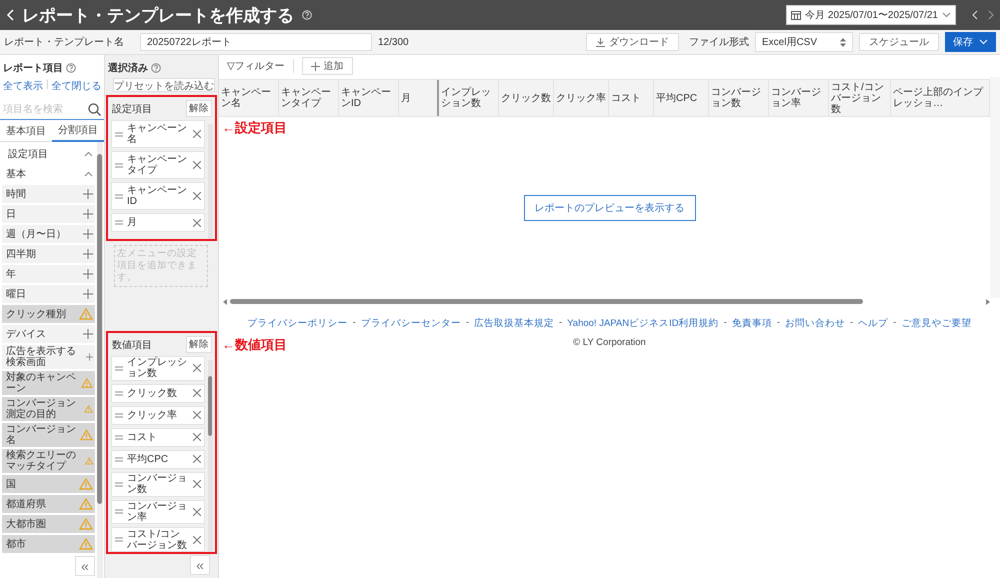 Image resolution: width=1000 pixels, height=578 pixels. Describe the element at coordinates (158, 393) in the screenshot. I see `selected-chip: クリック数` at that location.